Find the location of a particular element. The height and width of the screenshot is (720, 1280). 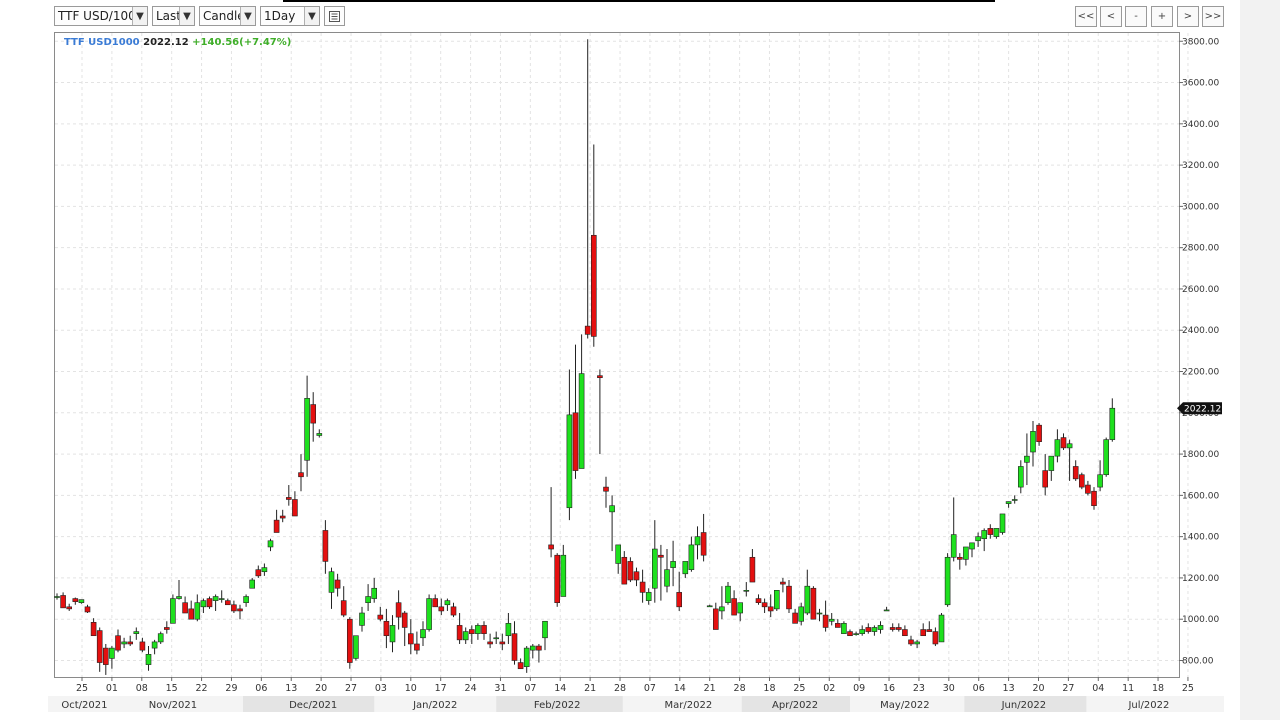

x-tick-label: 10 is located at coordinates (411, 688).